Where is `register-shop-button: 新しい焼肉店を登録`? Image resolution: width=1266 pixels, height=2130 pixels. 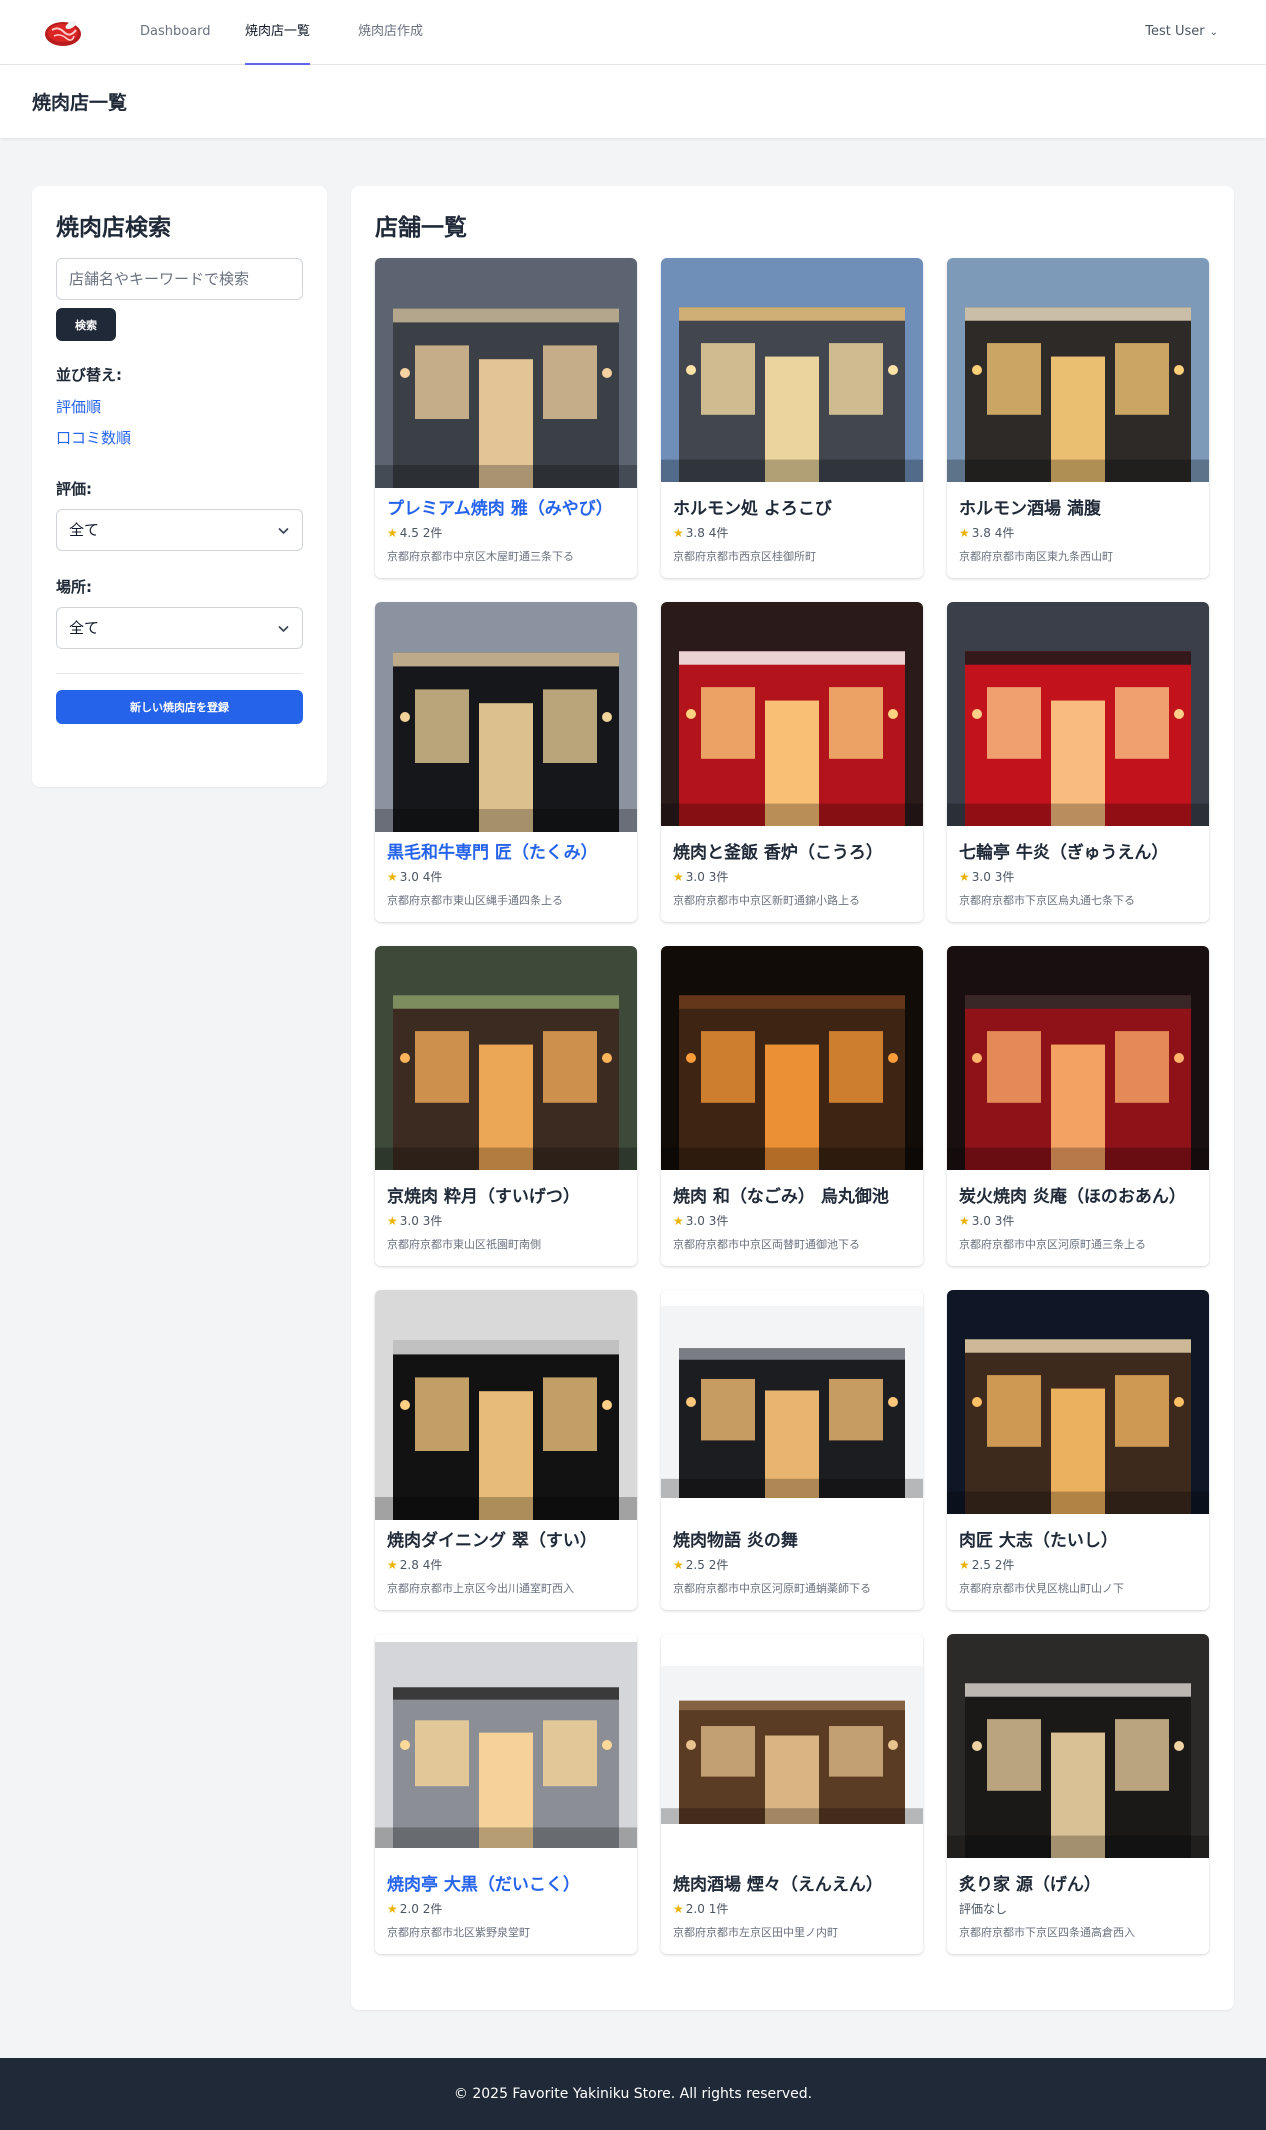 register-shop-button: 新しい焼肉店を登録 is located at coordinates (179, 707).